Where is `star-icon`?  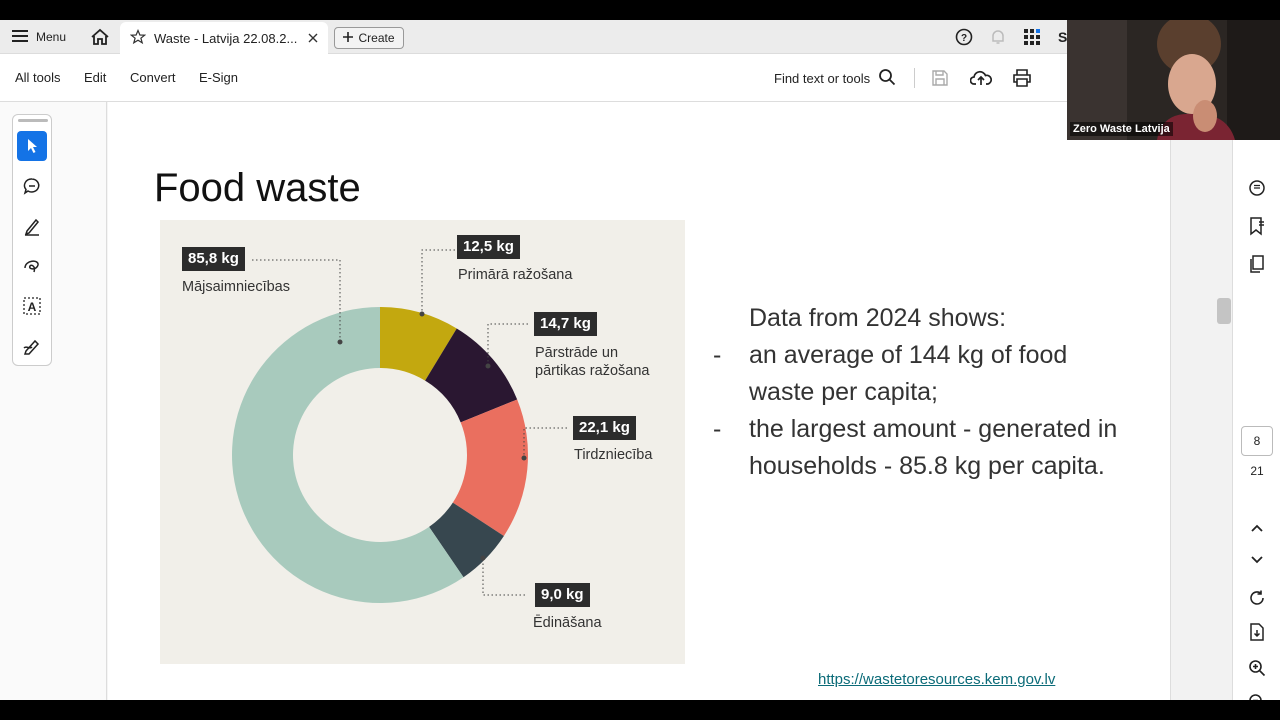 star-icon is located at coordinates (138, 38).